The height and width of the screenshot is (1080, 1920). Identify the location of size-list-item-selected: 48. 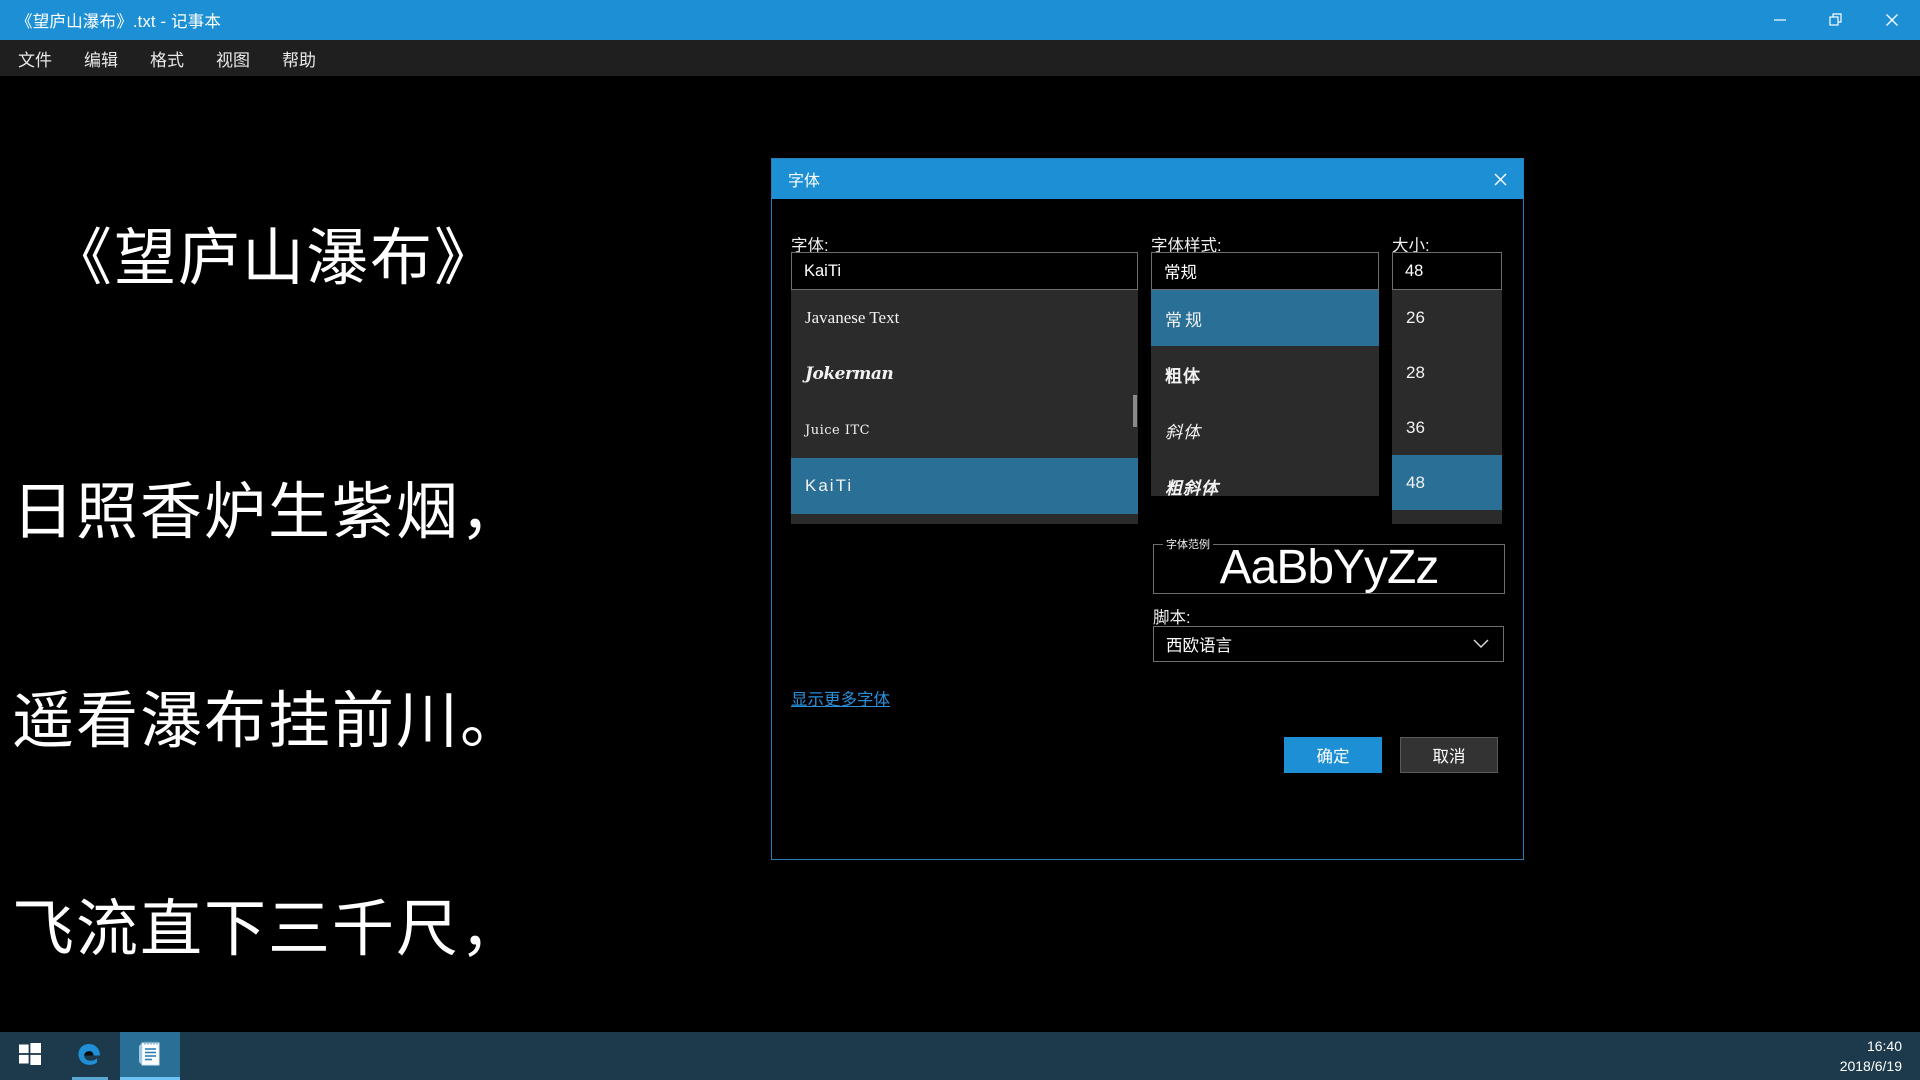
(1447, 482).